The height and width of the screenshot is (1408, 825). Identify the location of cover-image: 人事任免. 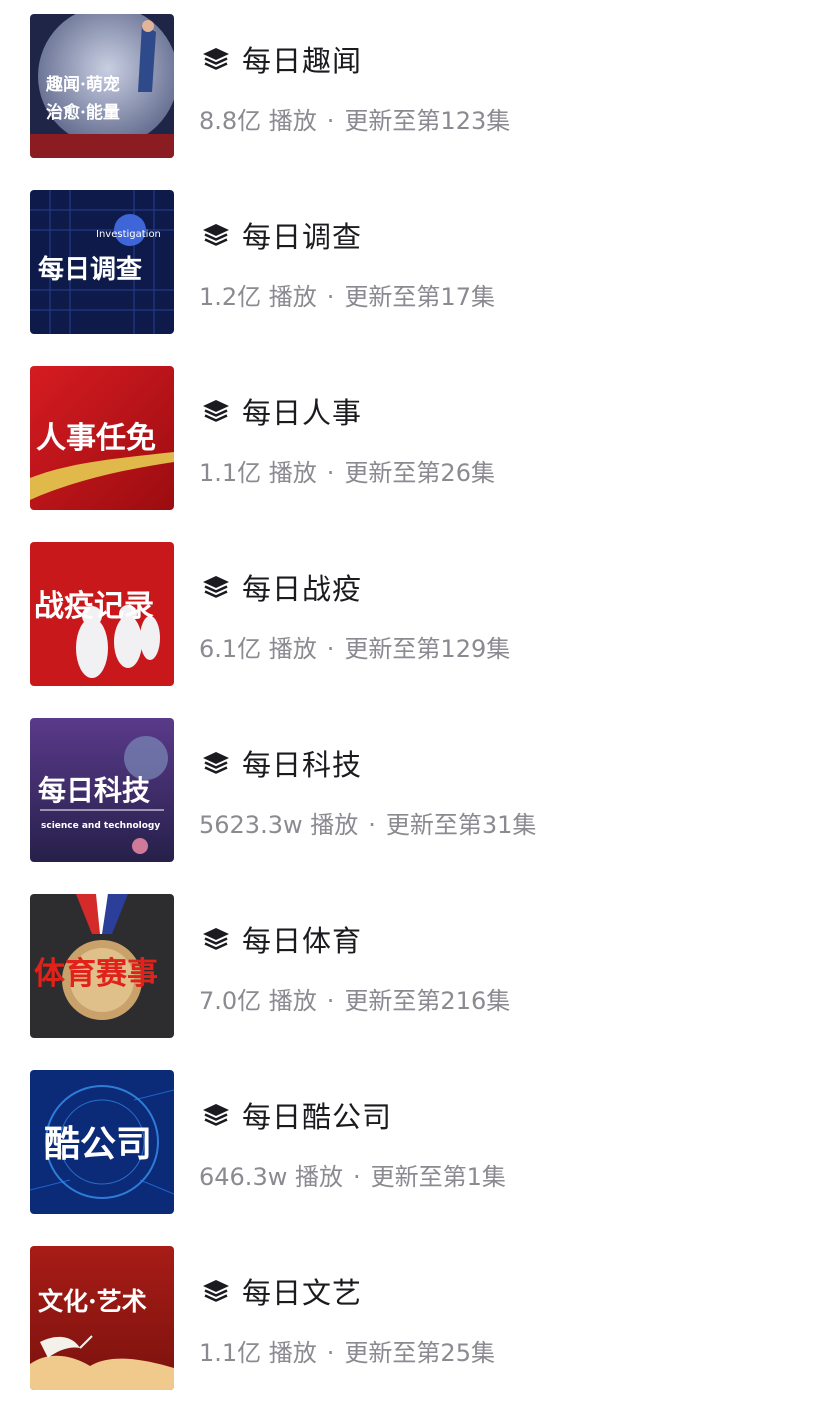
(102, 438).